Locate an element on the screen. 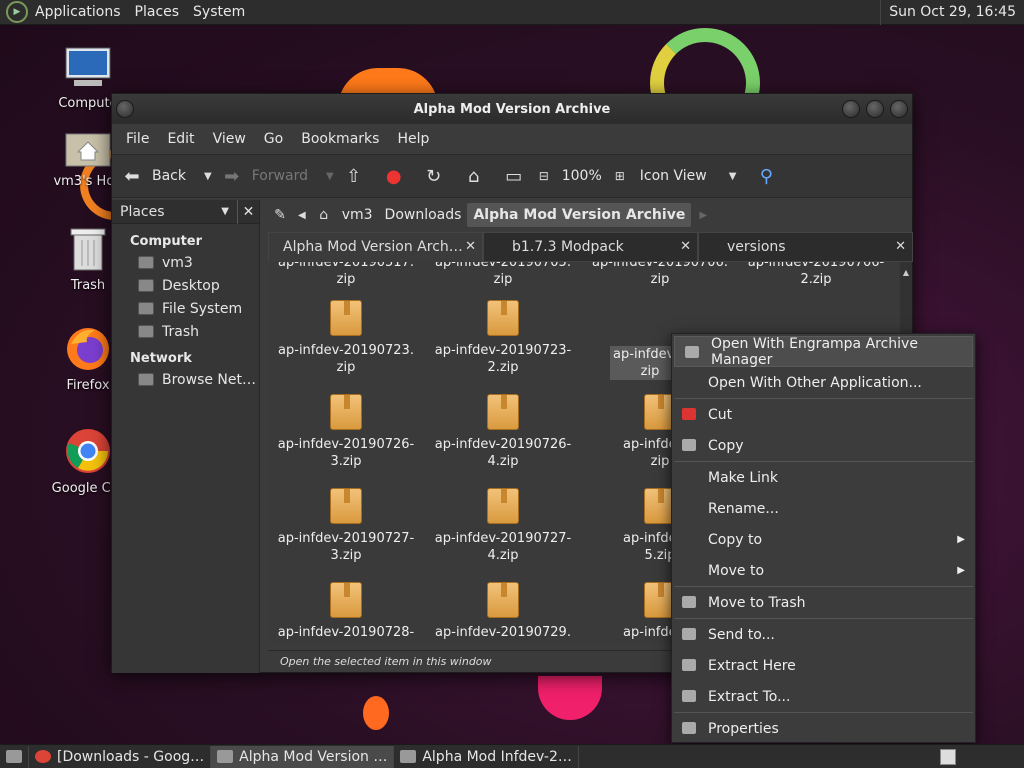 This screenshot has width=1024, height=768. menu-view: View is located at coordinates (229, 139).